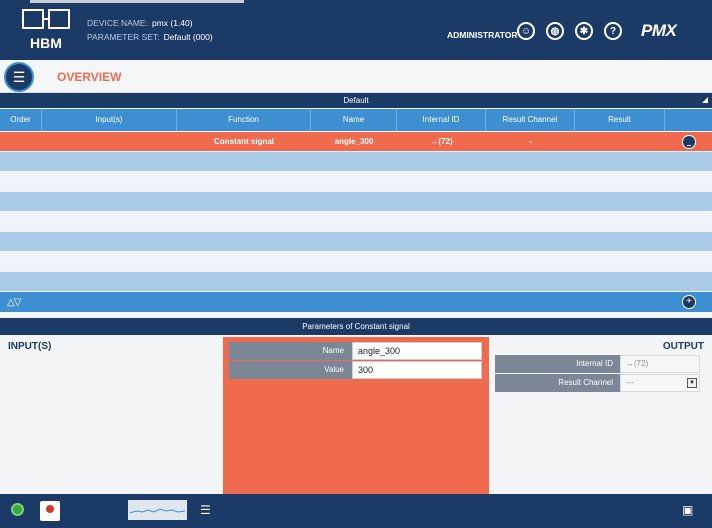 The image size is (712, 528). What do you see at coordinates (21, 141) in the screenshot?
I see `cell-order` at bounding box center [21, 141].